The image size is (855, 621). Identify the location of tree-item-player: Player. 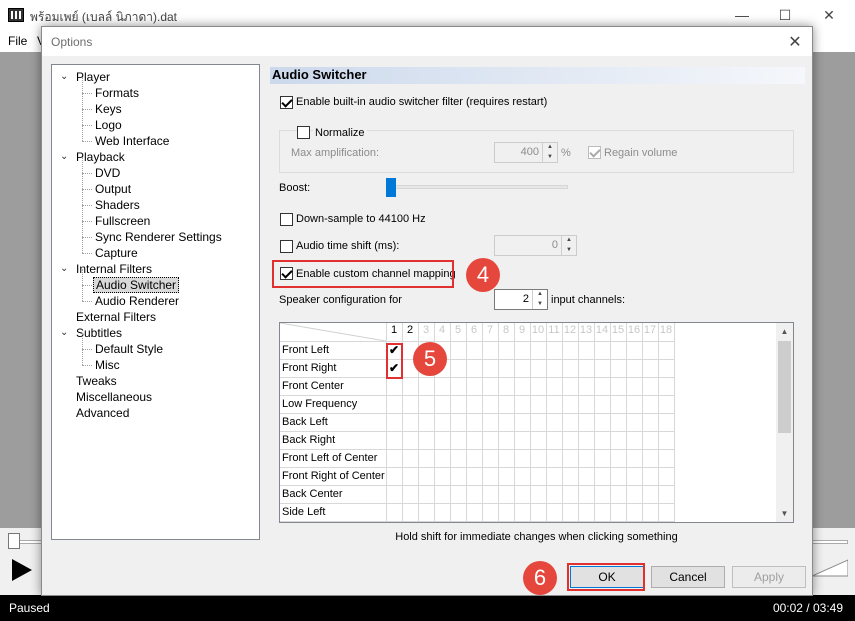
(93, 77).